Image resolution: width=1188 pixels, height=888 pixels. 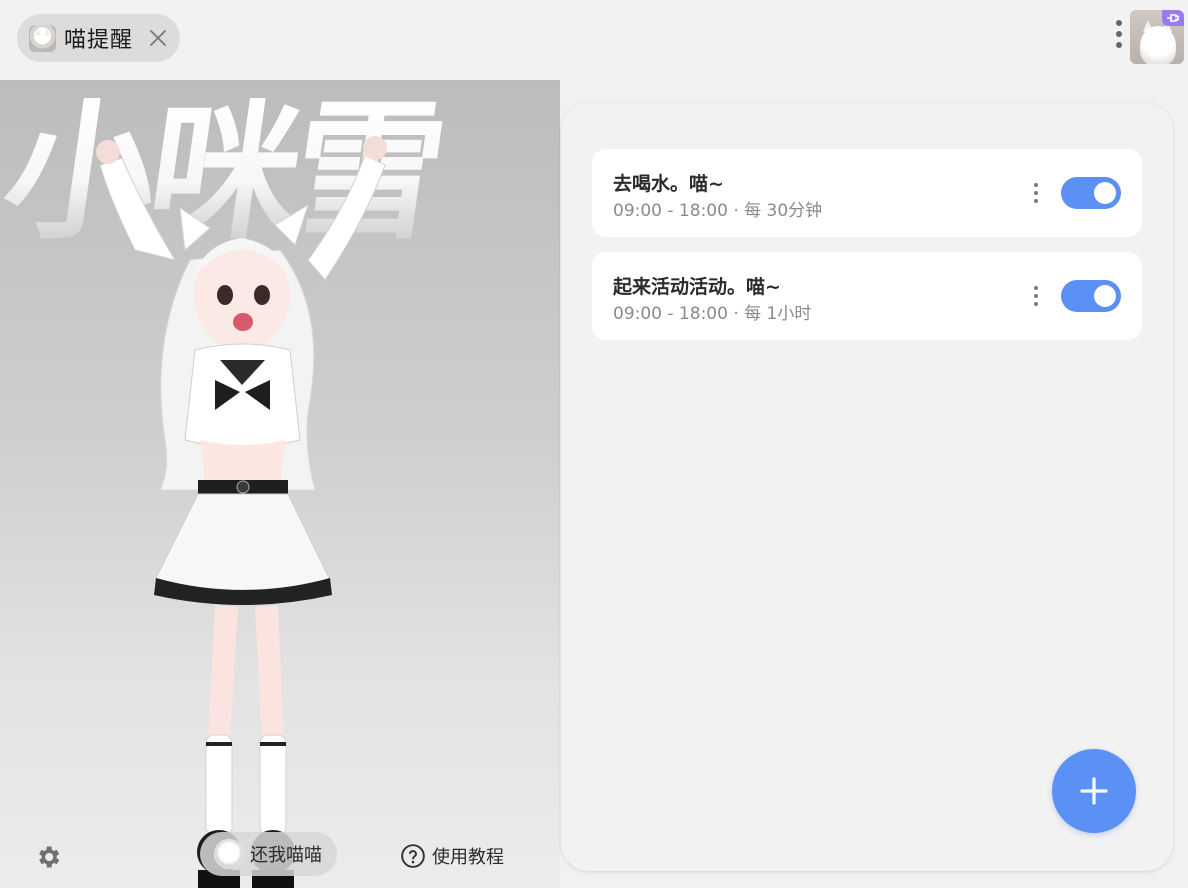 What do you see at coordinates (413, 856) in the screenshot?
I see `question-circle-icon` at bounding box center [413, 856].